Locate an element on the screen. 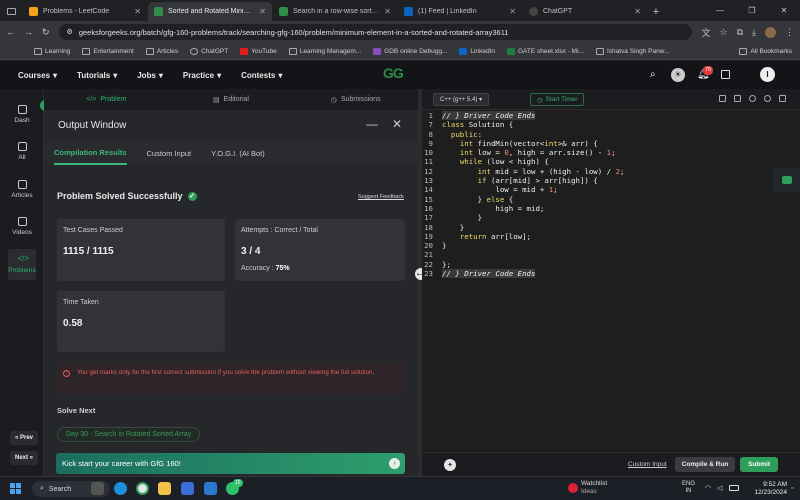 This screenshot has width=800, height=500. forward-icon: → is located at coordinates (28, 32).